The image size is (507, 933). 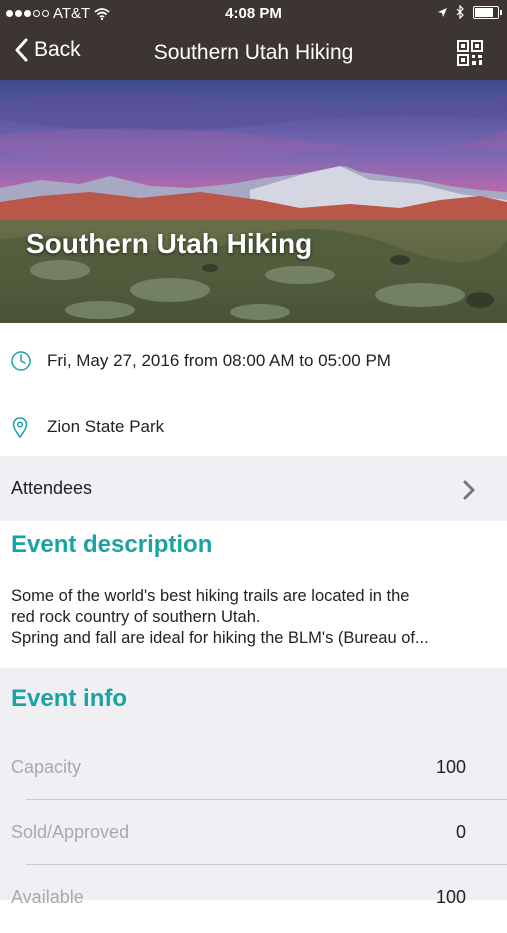 I want to click on info-heading: Event info, so click(x=69, y=698).